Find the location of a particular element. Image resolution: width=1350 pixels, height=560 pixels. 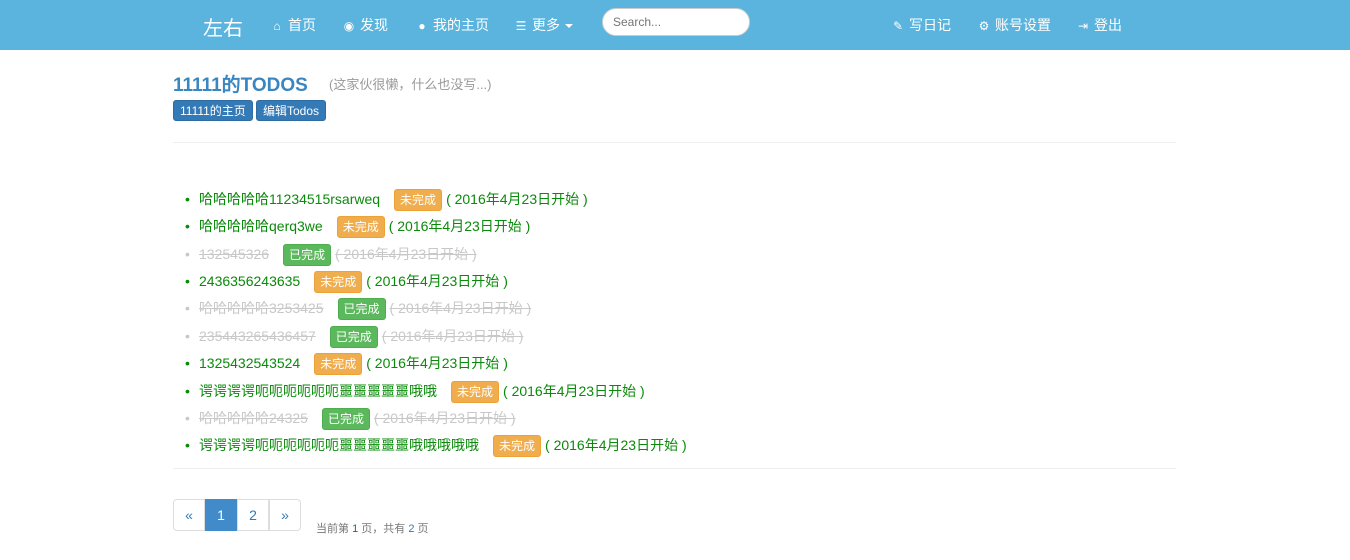

nav-item-logout: ⇥ 登出 is located at coordinates (1099, 25).